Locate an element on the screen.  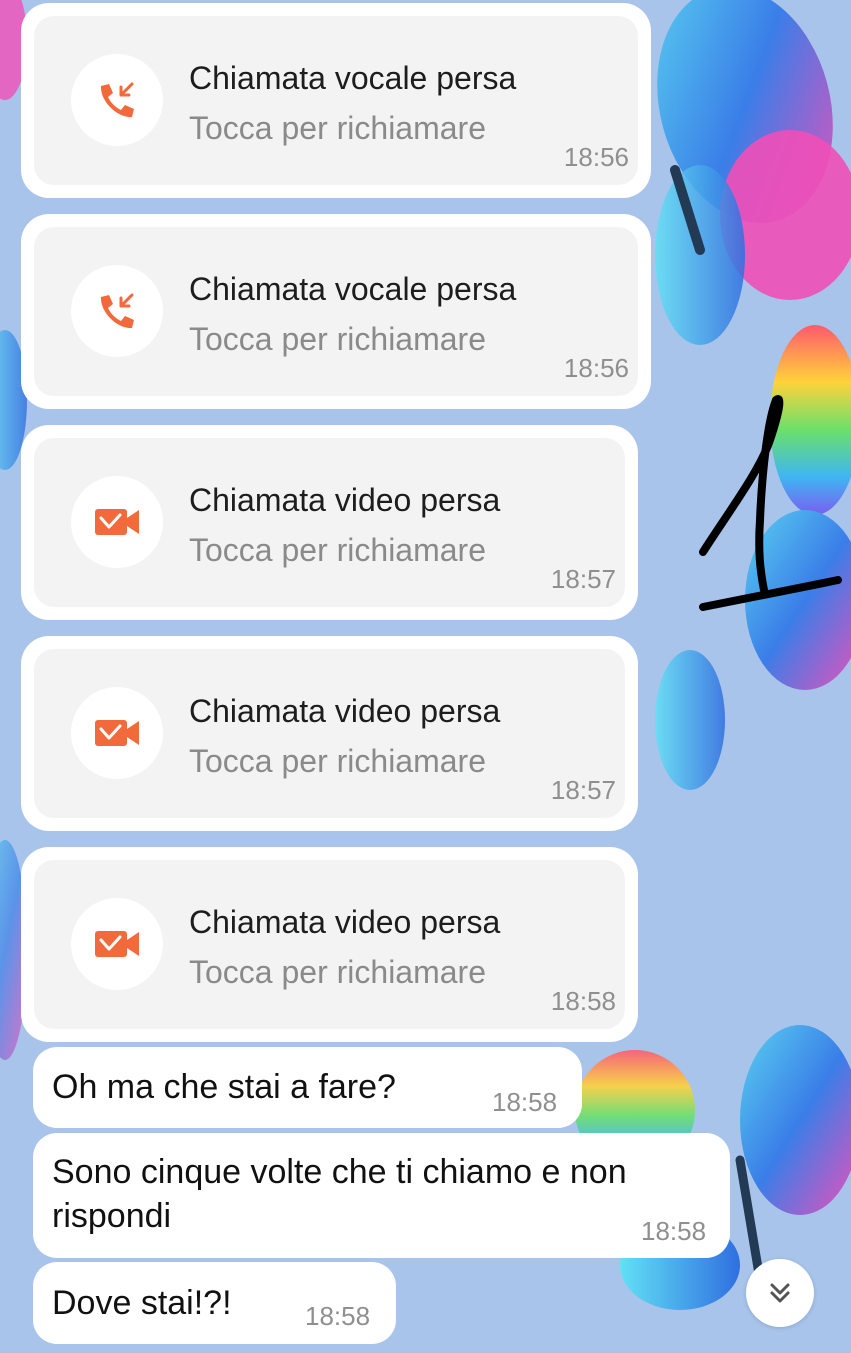
call-timestamp: 18:58 is located at coordinates (583, 1001).